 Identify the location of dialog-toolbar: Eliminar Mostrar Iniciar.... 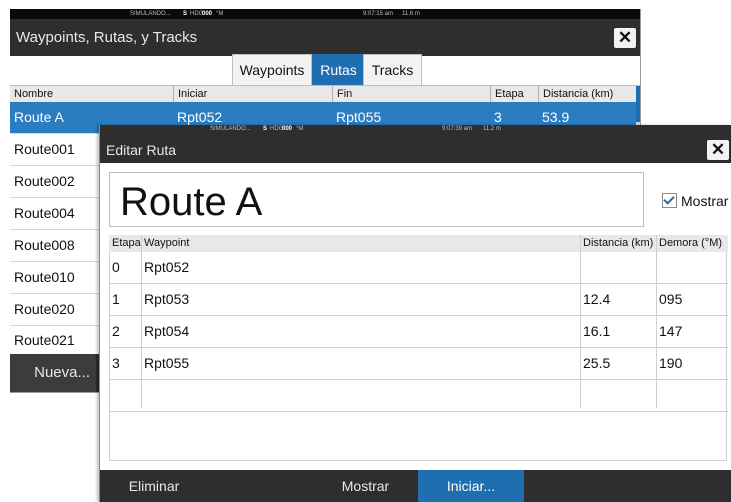
(415, 486).